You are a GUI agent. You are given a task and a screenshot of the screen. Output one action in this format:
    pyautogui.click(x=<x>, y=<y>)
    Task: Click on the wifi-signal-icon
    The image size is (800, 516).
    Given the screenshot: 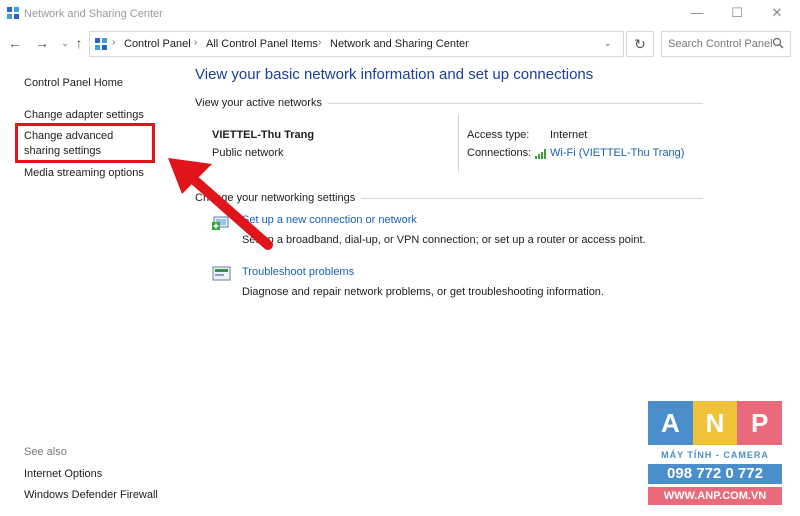 What is the action you would take?
    pyautogui.click(x=540, y=154)
    